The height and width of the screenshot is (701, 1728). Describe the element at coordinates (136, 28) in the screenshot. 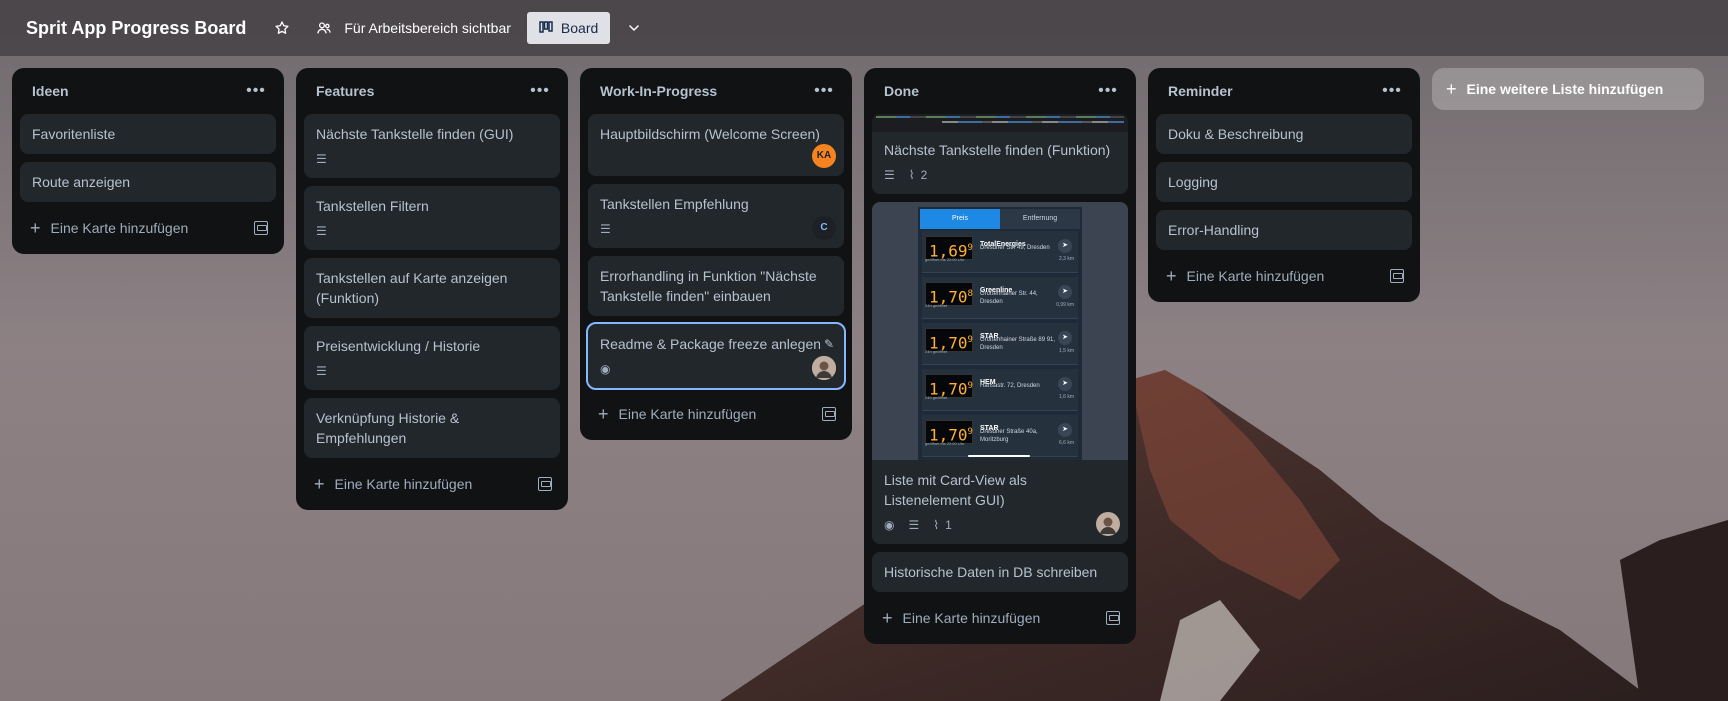

I see `board-title: Sprit App Progress Board` at that location.